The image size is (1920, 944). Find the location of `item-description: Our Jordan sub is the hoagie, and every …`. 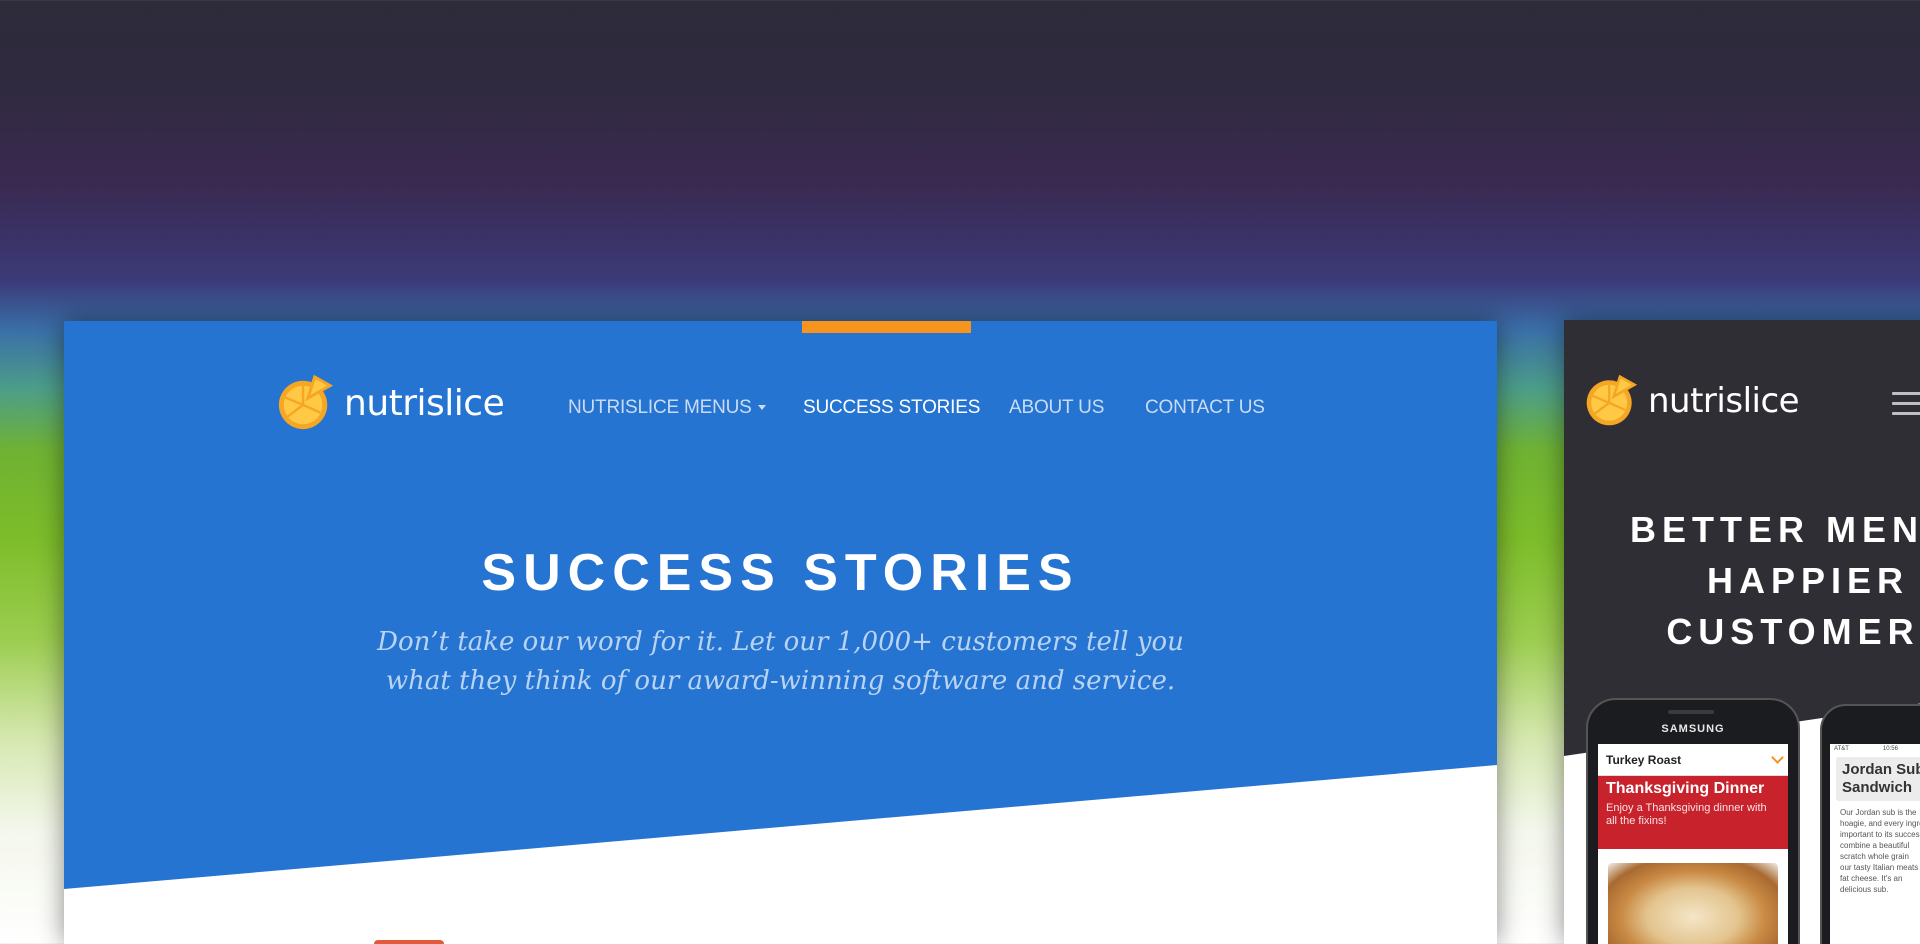

item-description: Our Jordan sub is the hoagie, and every … is located at coordinates (1880, 851).